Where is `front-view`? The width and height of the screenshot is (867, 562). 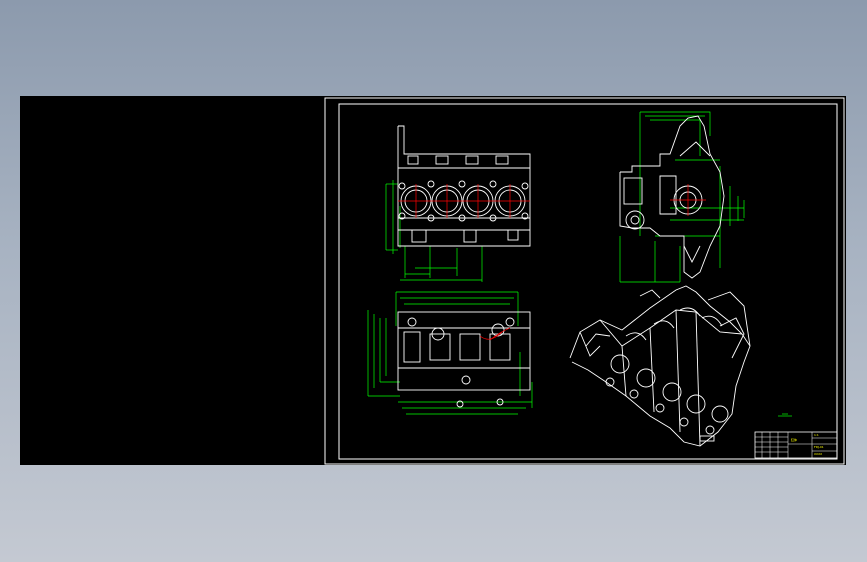 front-view is located at coordinates (458, 203).